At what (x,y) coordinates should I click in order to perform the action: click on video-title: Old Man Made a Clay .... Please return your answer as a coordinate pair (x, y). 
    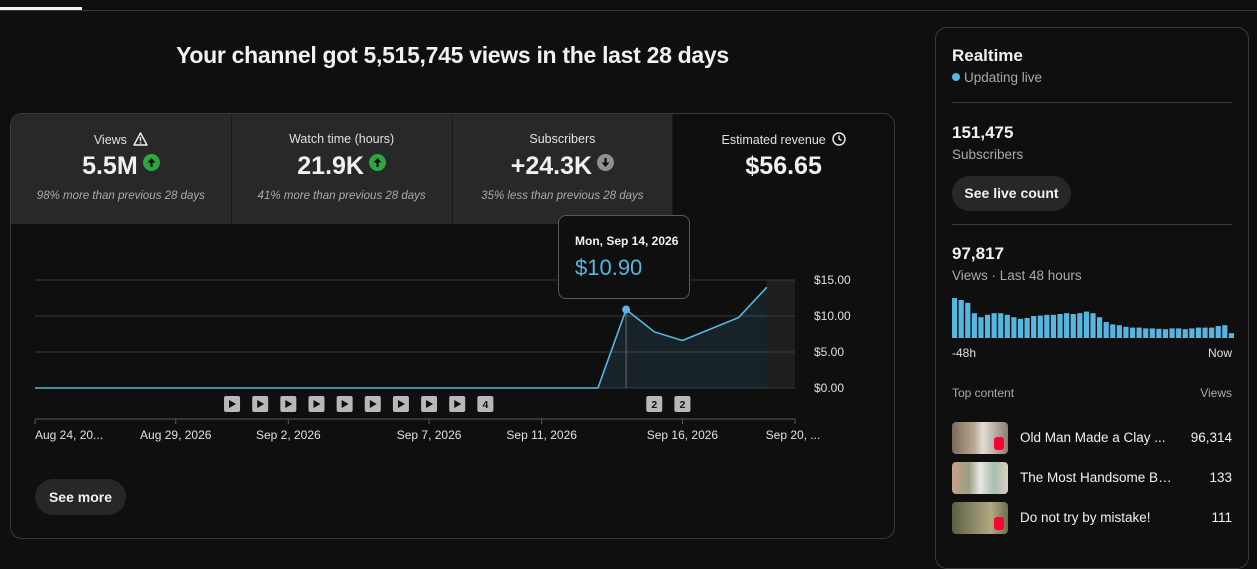
    Looking at the image, I should click on (1093, 437).